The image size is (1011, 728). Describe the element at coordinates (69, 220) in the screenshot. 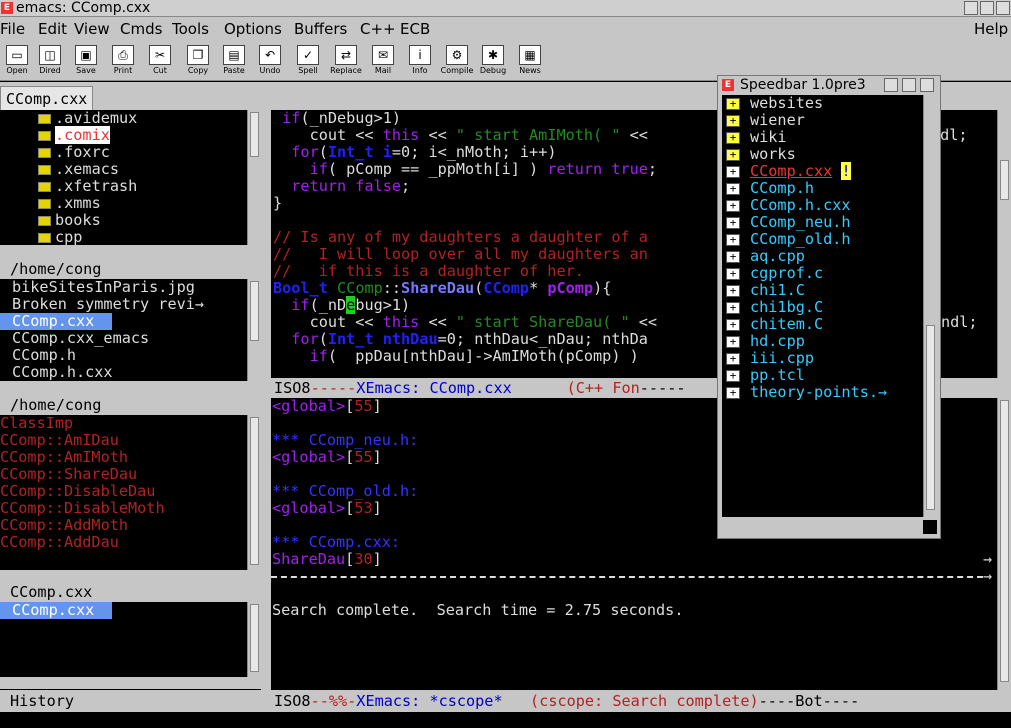

I see `dir-item: books` at that location.